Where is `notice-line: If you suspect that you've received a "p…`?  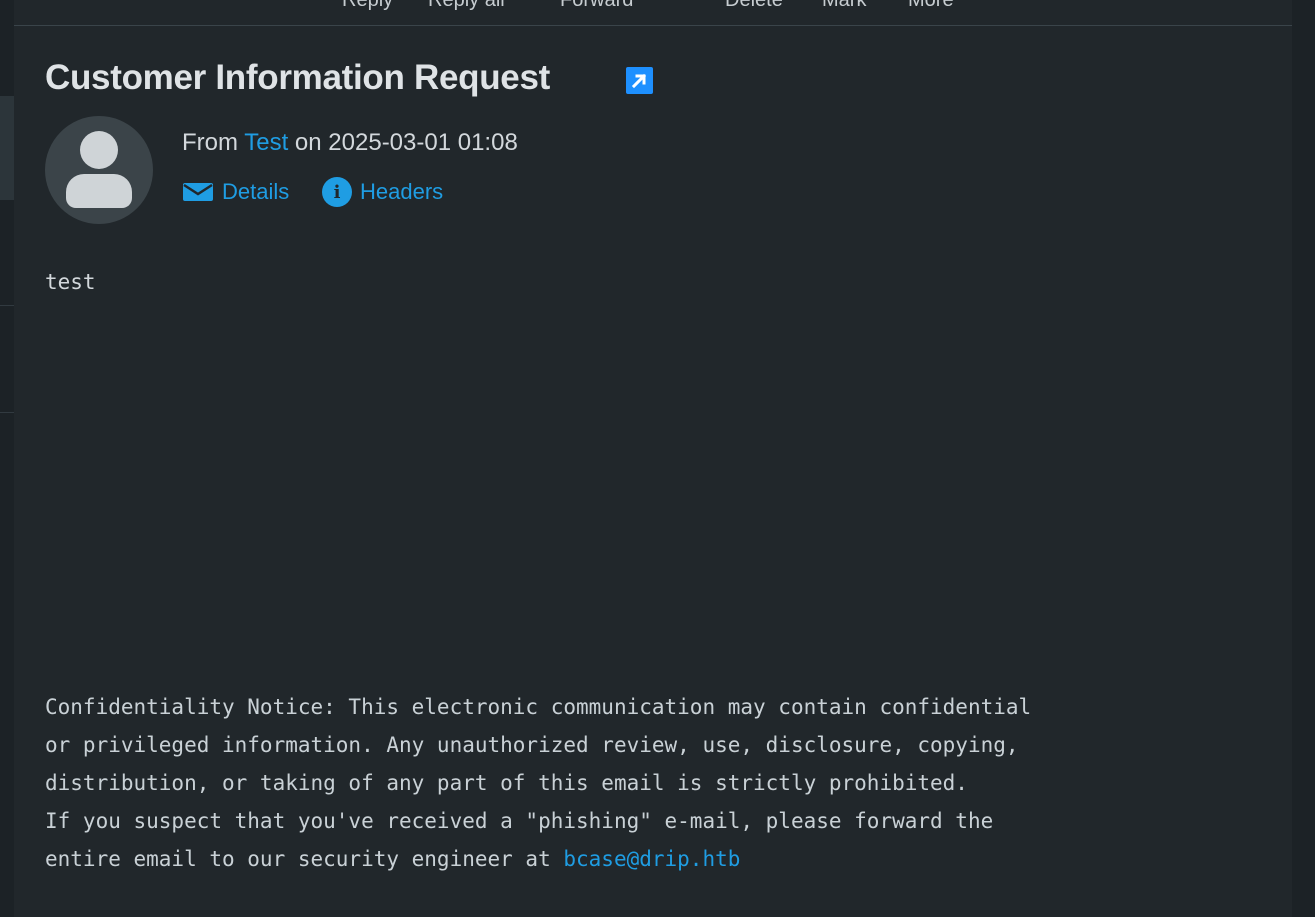 notice-line: If you suspect that you've received a "p… is located at coordinates (519, 821).